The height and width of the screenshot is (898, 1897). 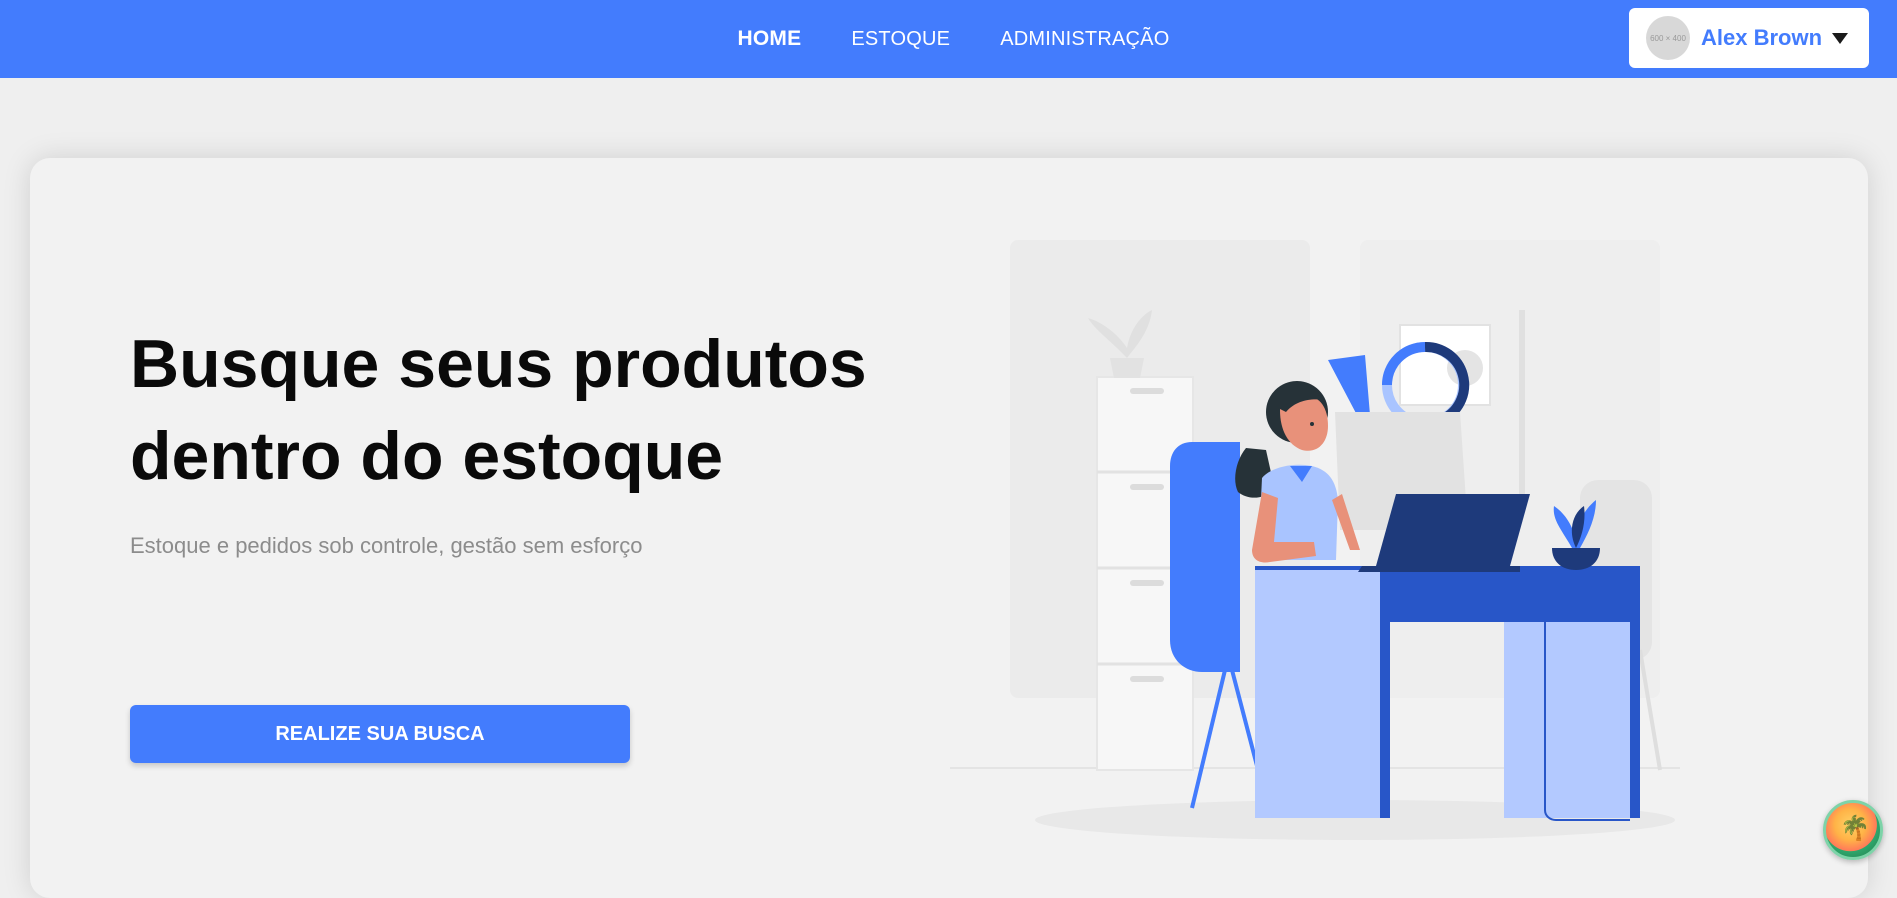 I want to click on avatar: 600 × 400, so click(x=1668, y=38).